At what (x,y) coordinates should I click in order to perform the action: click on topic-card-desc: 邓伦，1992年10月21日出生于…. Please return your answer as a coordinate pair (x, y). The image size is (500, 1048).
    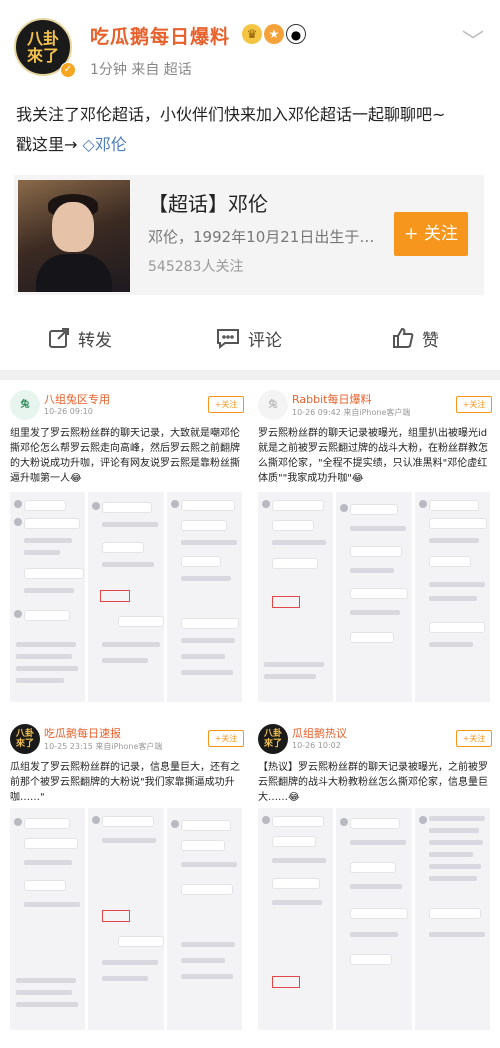
    Looking at the image, I should click on (261, 237).